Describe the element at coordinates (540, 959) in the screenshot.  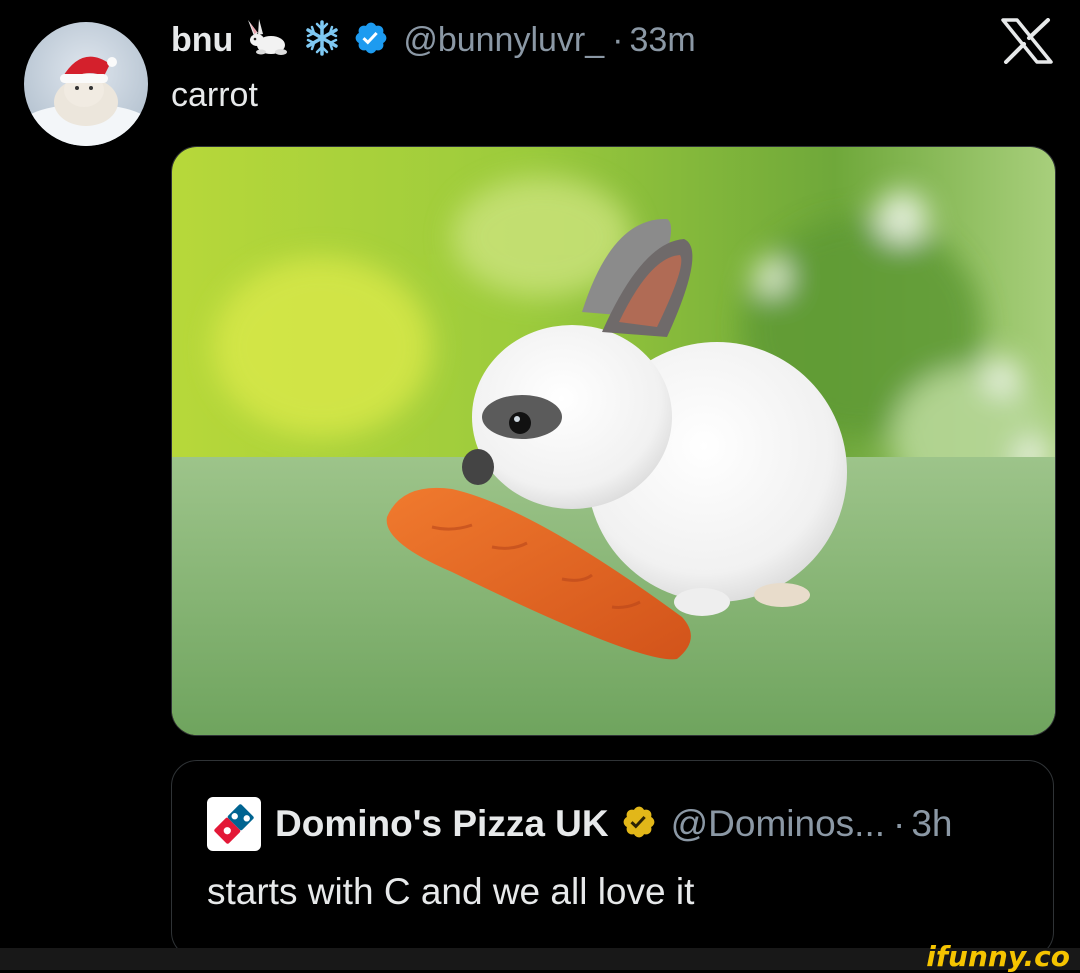
I see `footer-bar` at that location.